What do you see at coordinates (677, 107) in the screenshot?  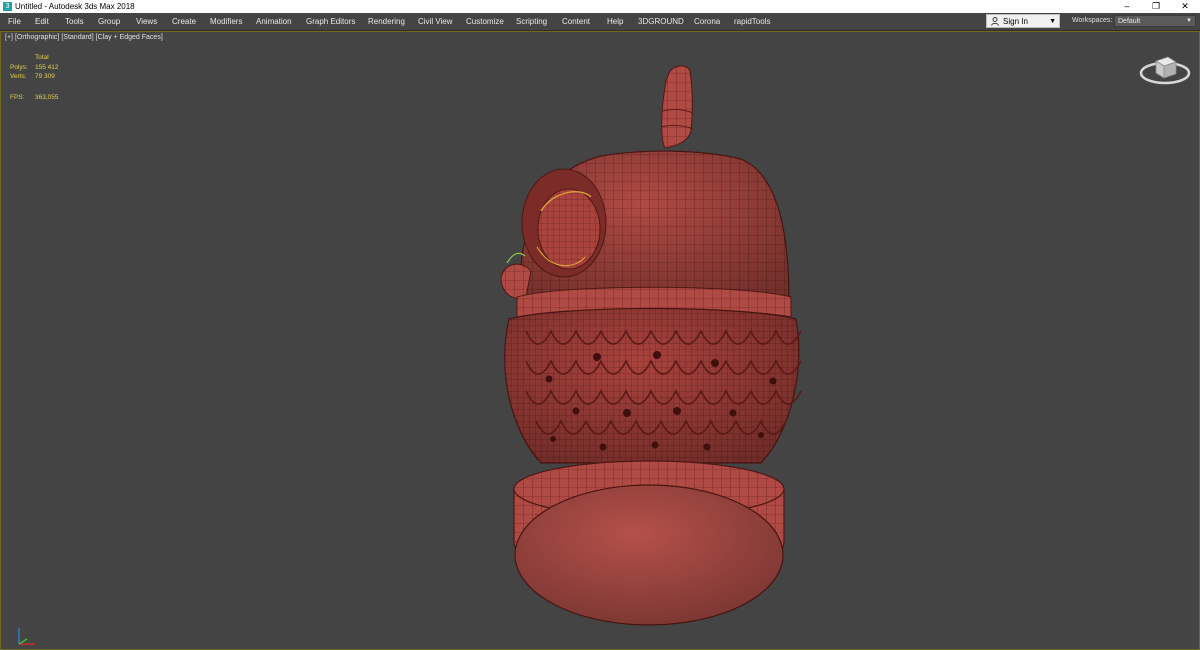 I see `crest-mesh` at bounding box center [677, 107].